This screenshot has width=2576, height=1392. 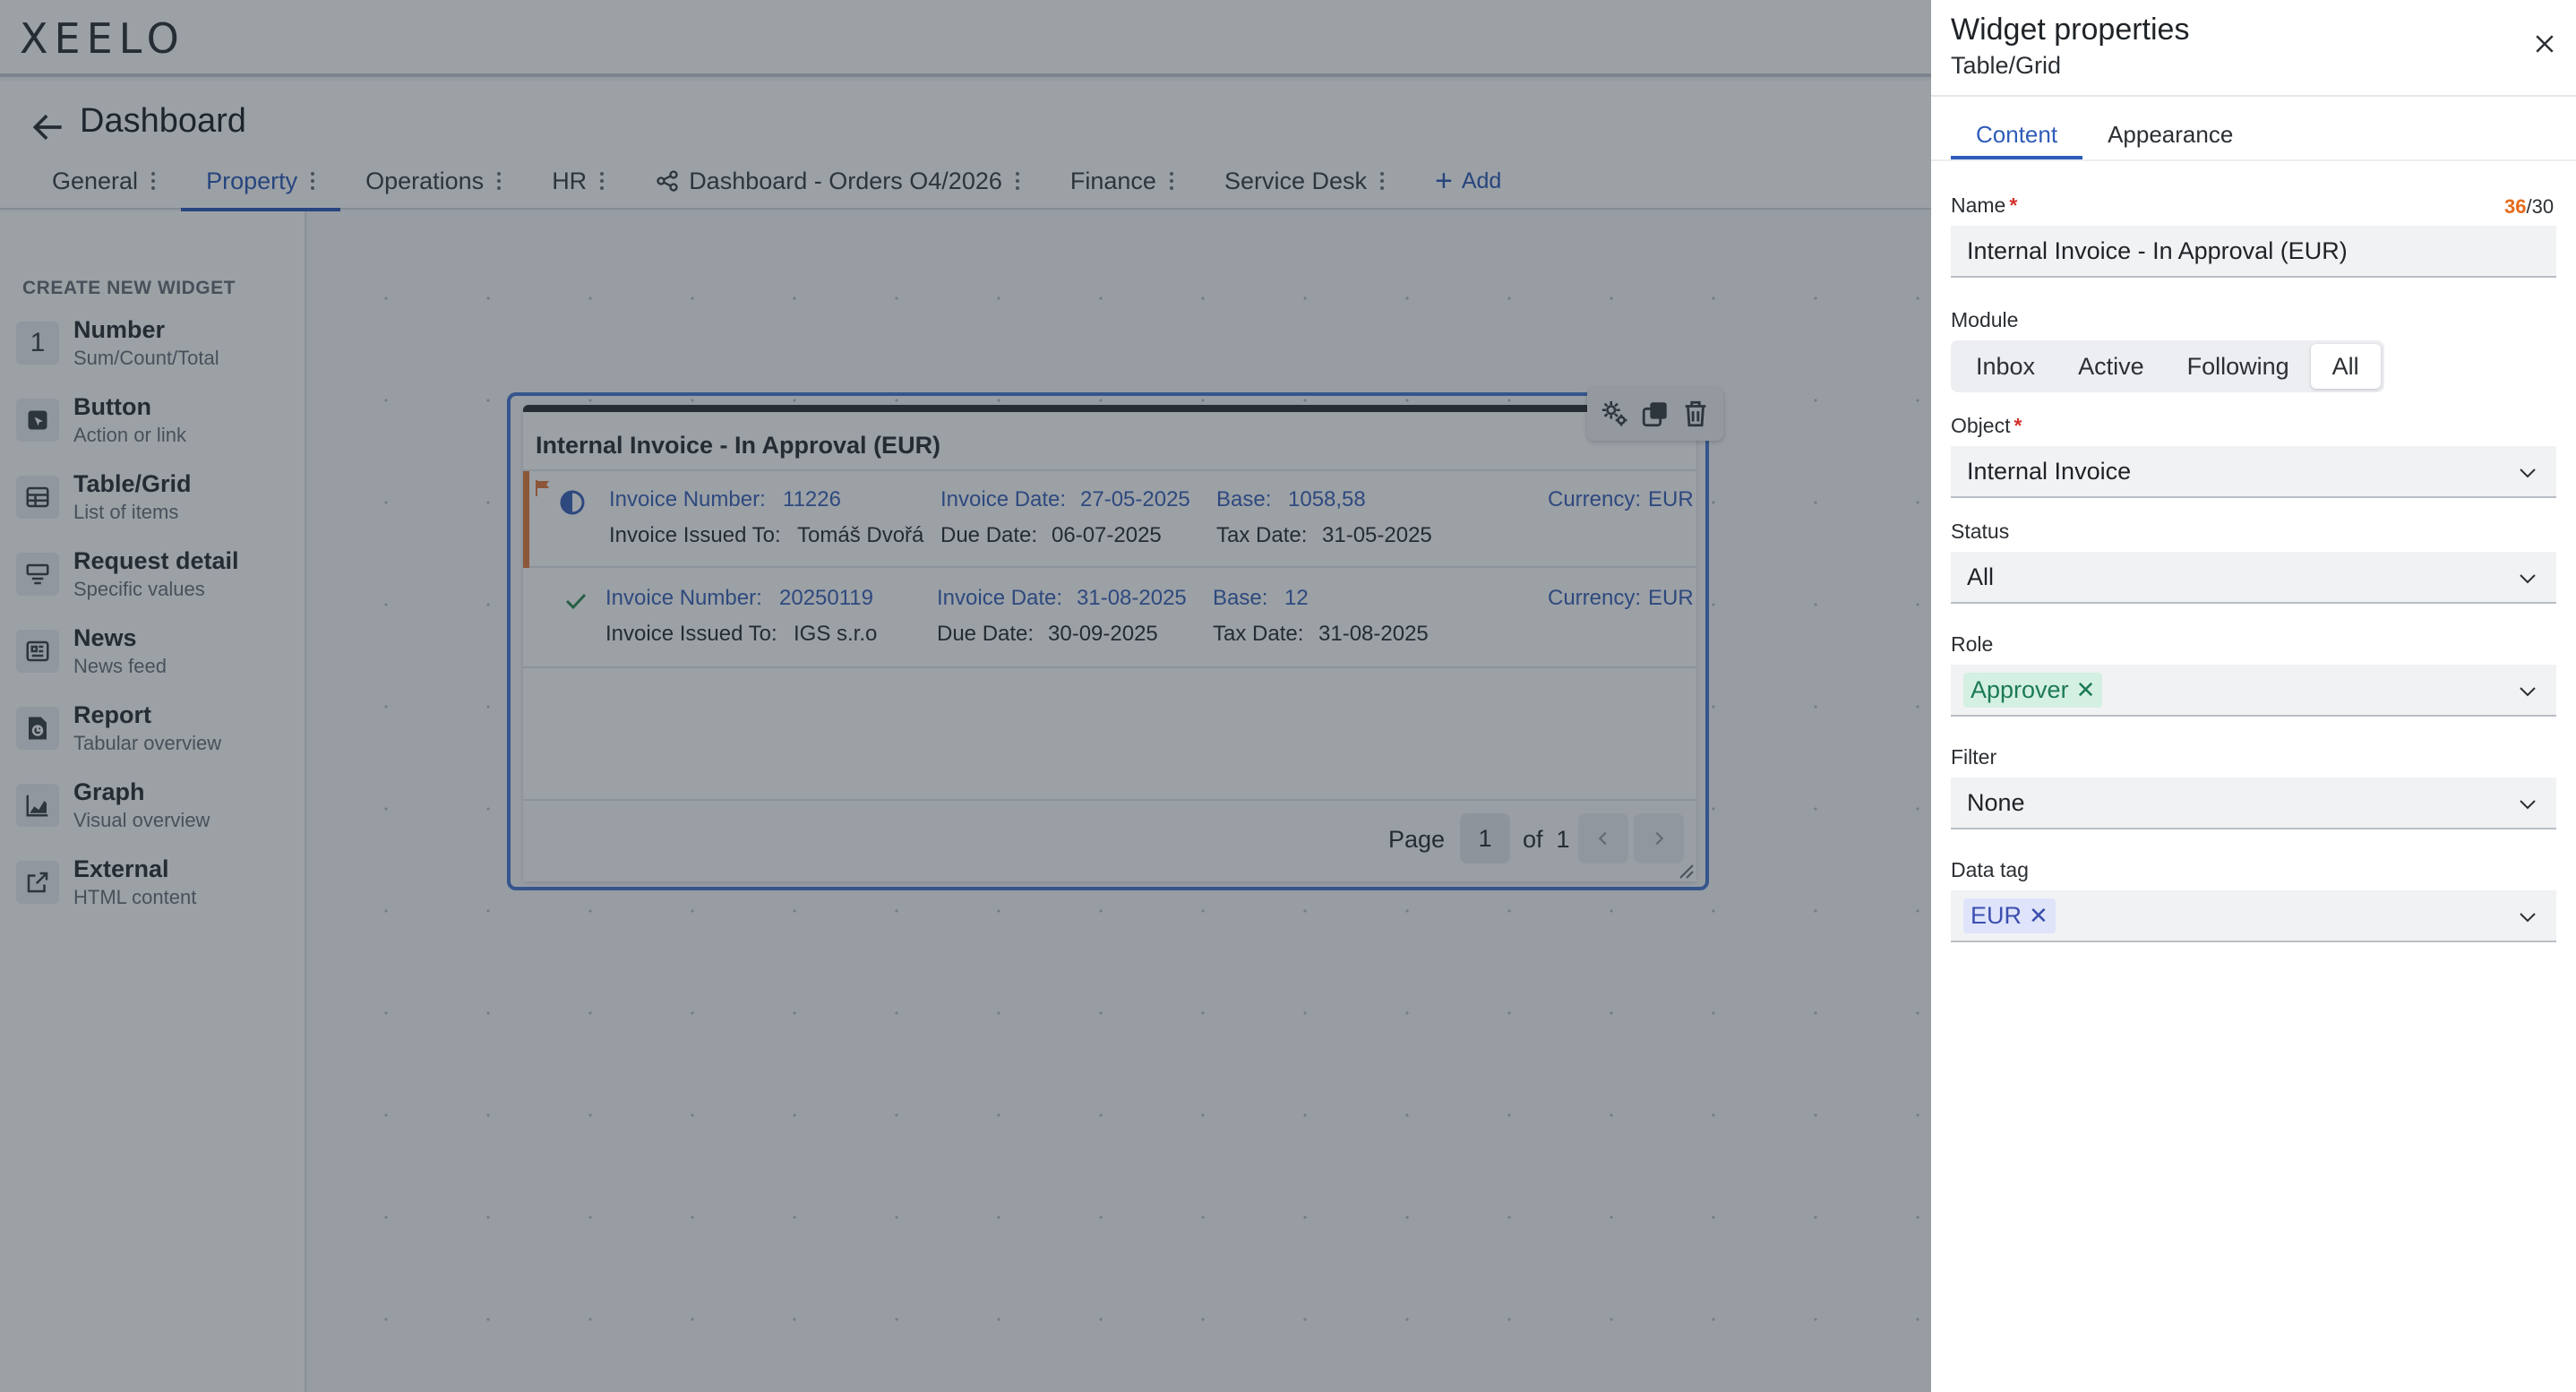 I want to click on data-tag-chip-label: EUR, so click(x=1996, y=915).